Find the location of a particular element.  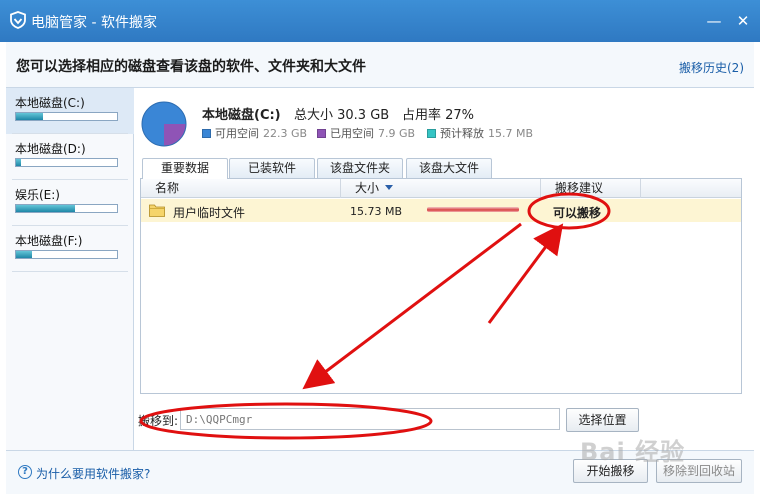

tab-disk-folders: 该盘文件夹 is located at coordinates (360, 168).